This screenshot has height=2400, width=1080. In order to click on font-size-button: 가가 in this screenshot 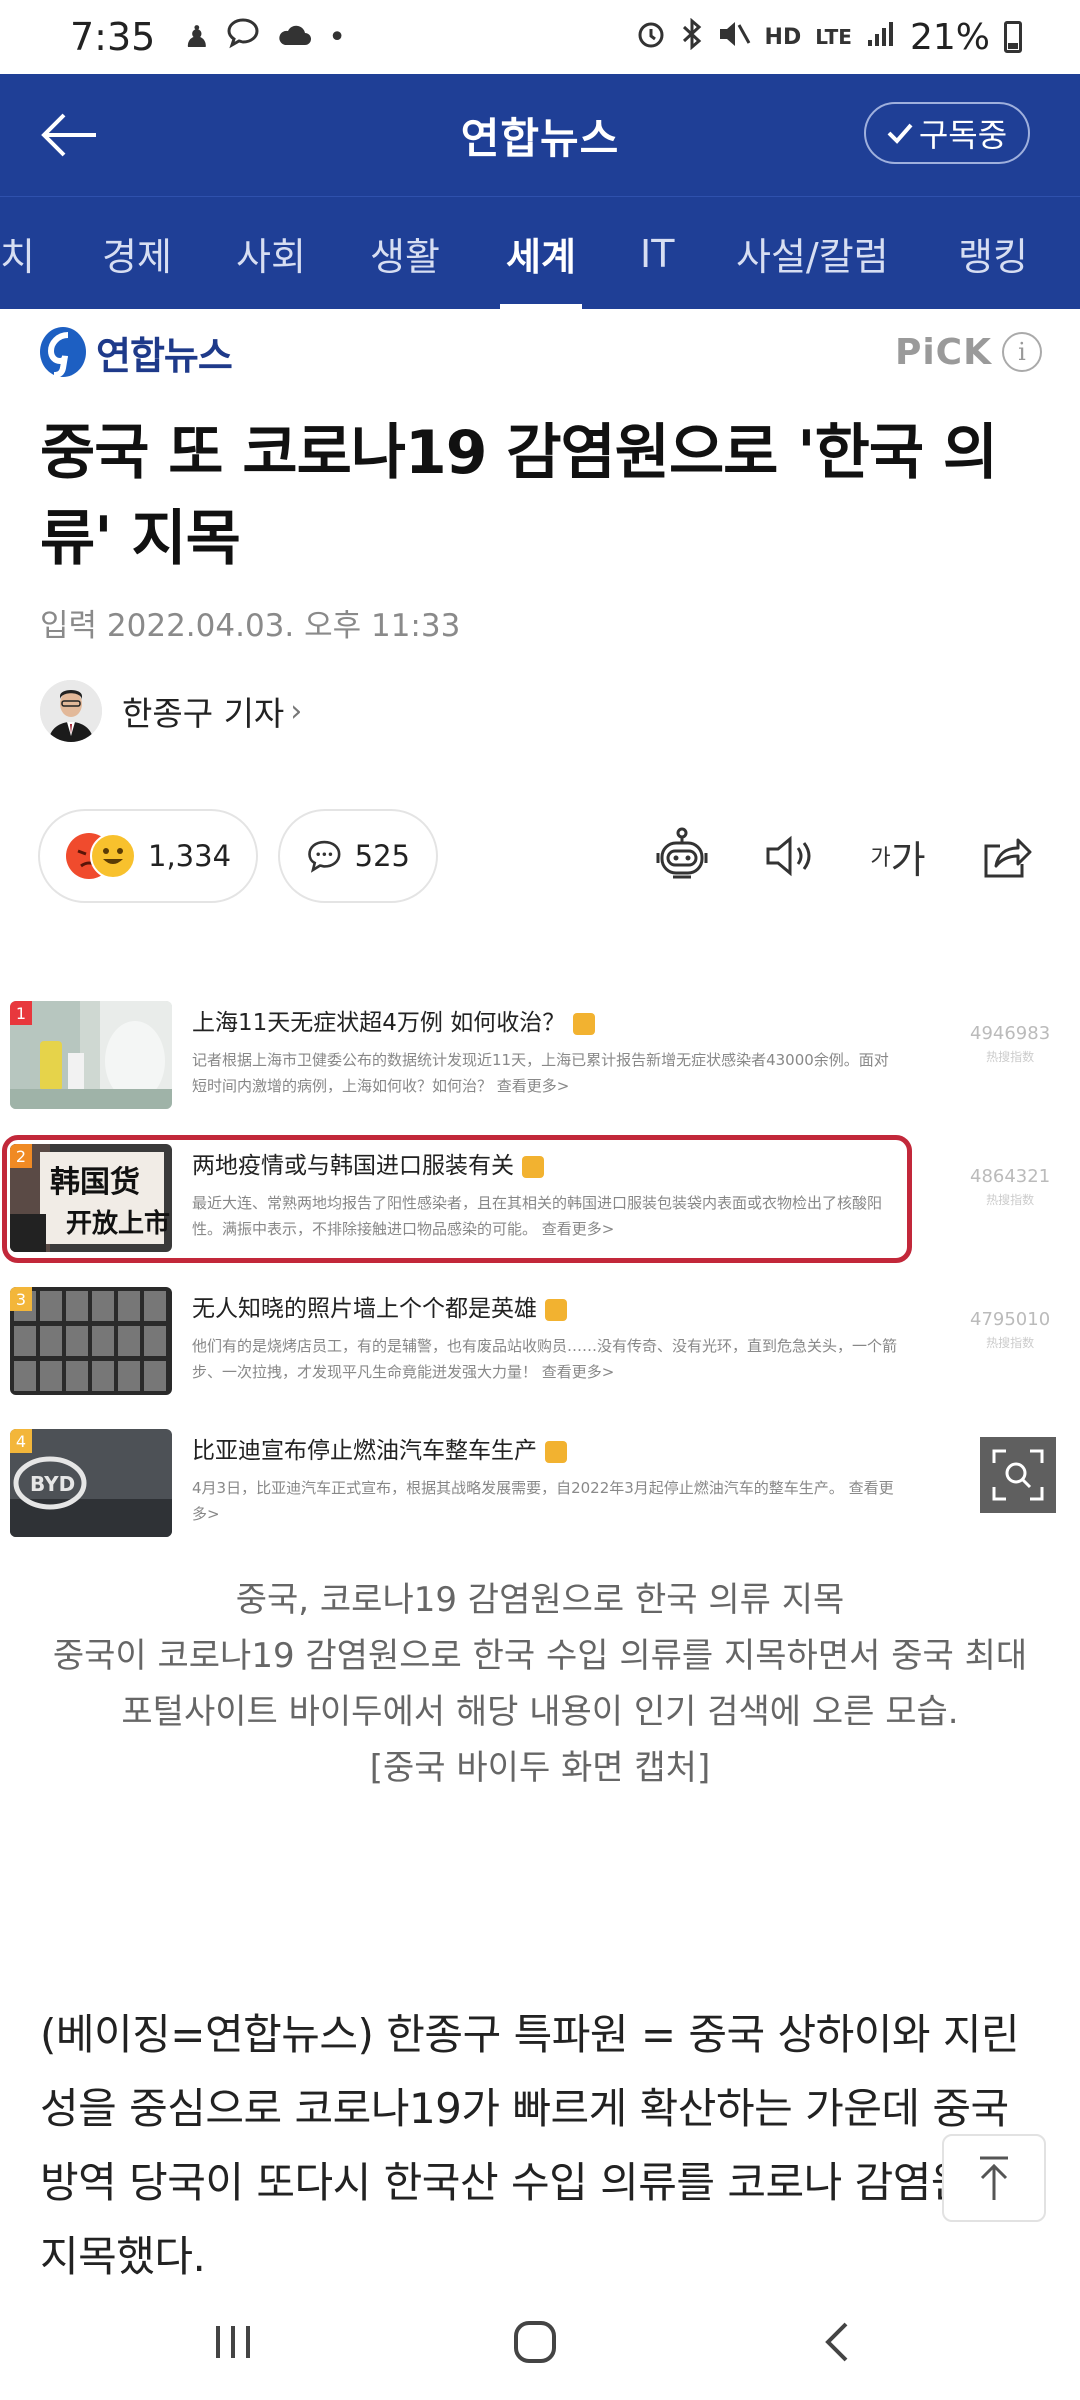, I will do `click(898, 856)`.